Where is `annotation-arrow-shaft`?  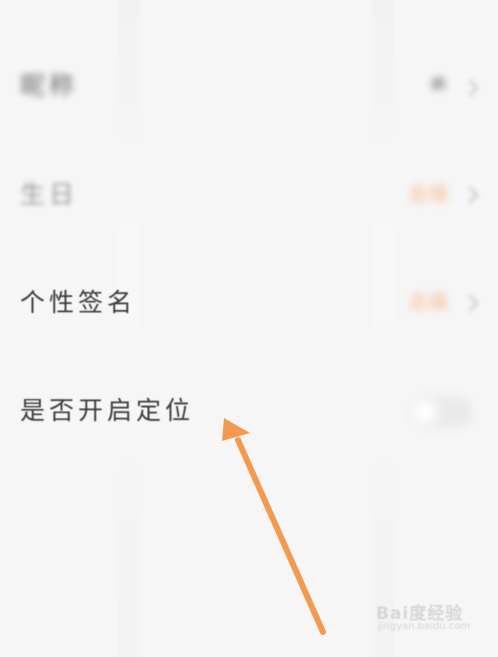 annotation-arrow-shaft is located at coordinates (280, 536).